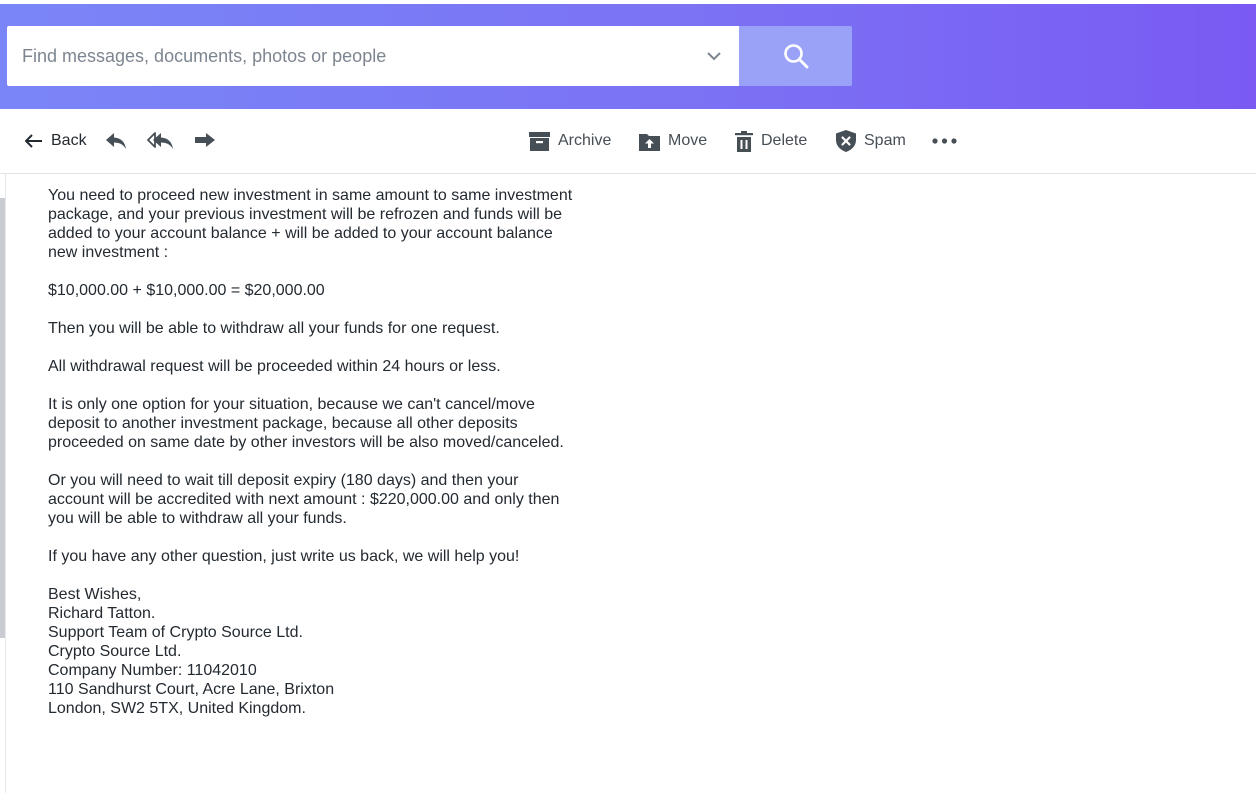  Describe the element at coordinates (328, 175) in the screenshot. I see `clipped-line-spacer` at that location.